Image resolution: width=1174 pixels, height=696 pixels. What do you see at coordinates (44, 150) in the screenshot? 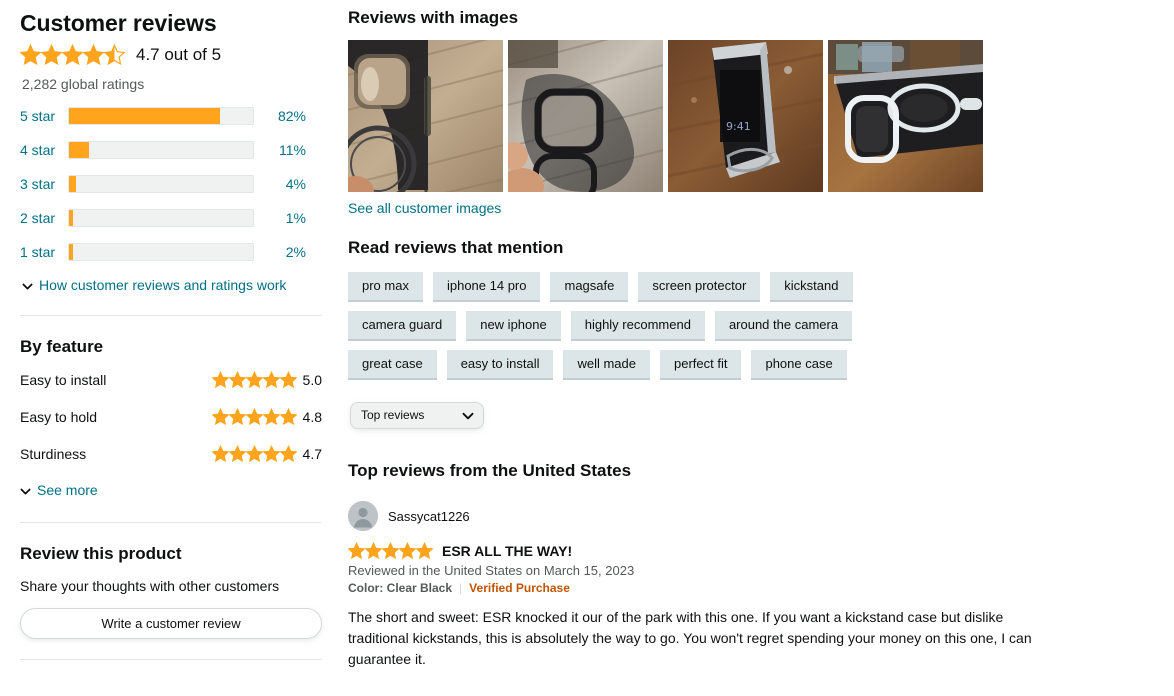
I see `histogram-star-label: 4 star` at bounding box center [44, 150].